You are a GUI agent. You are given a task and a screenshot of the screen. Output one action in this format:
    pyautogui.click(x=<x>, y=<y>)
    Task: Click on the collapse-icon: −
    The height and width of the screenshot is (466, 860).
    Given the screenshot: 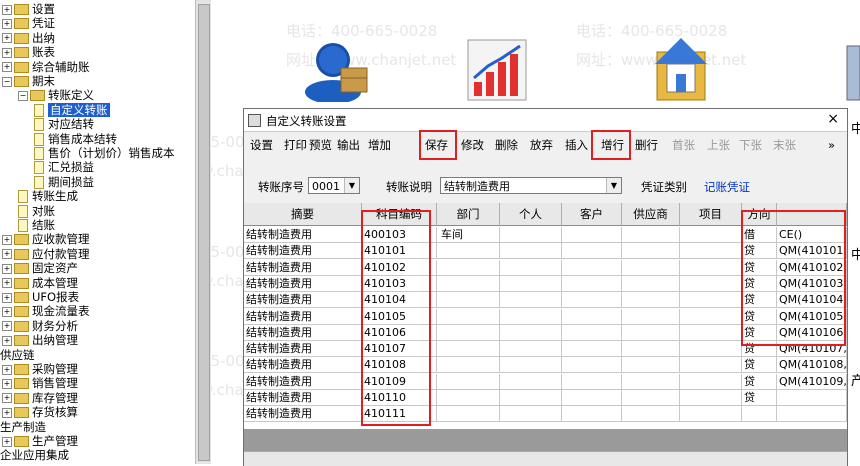 What is the action you would take?
    pyautogui.click(x=23, y=95)
    